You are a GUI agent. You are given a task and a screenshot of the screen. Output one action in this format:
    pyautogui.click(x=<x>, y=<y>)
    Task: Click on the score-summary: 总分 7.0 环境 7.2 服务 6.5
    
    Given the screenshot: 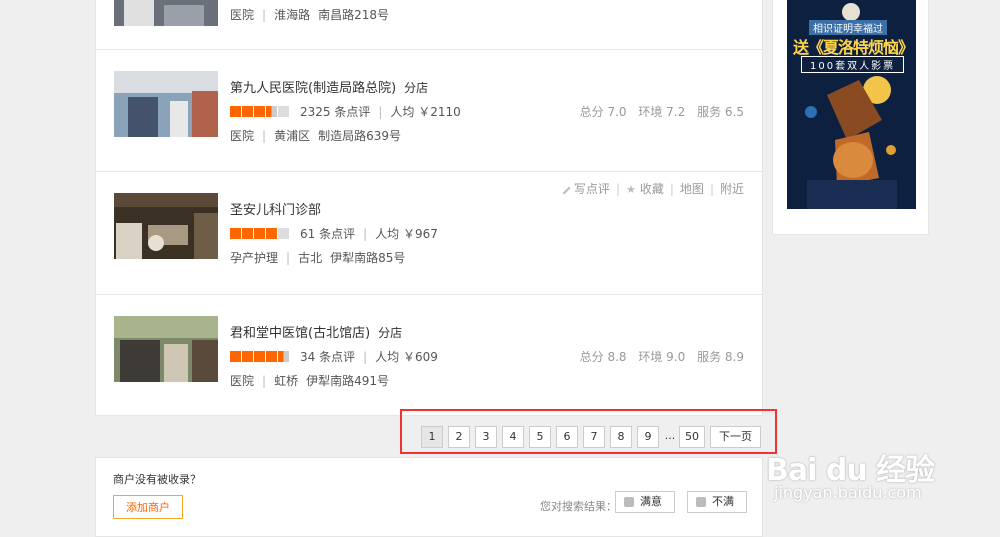 What is the action you would take?
    pyautogui.click(x=658, y=111)
    